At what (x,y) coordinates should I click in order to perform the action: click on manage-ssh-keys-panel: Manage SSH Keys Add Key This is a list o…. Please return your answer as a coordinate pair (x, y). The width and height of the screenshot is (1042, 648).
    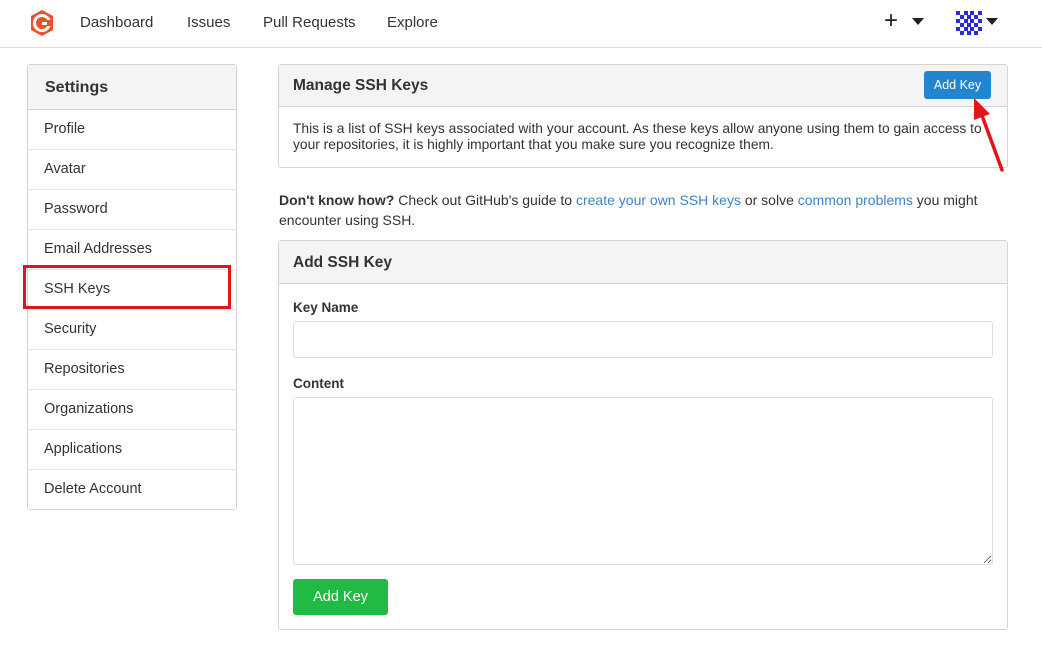
    Looking at the image, I should click on (643, 116).